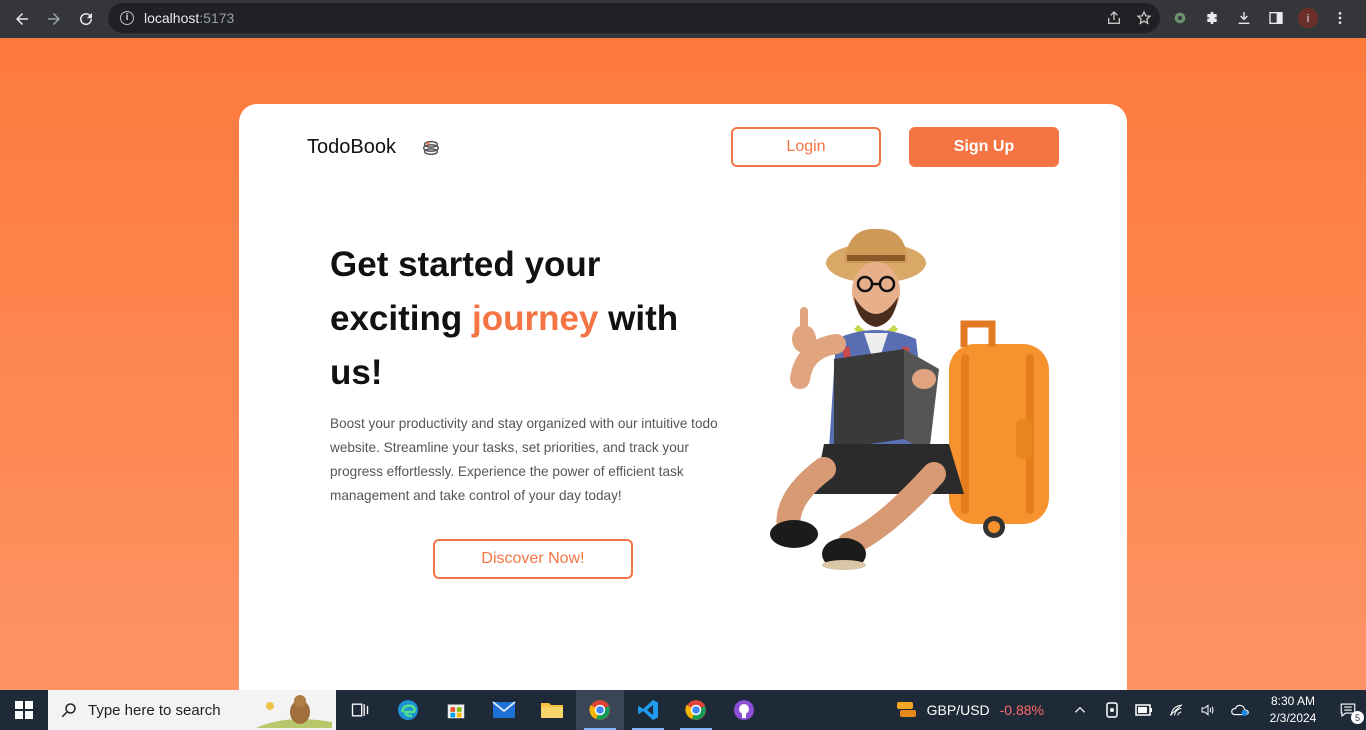  I want to click on onedrive-icon, so click(1240, 710).